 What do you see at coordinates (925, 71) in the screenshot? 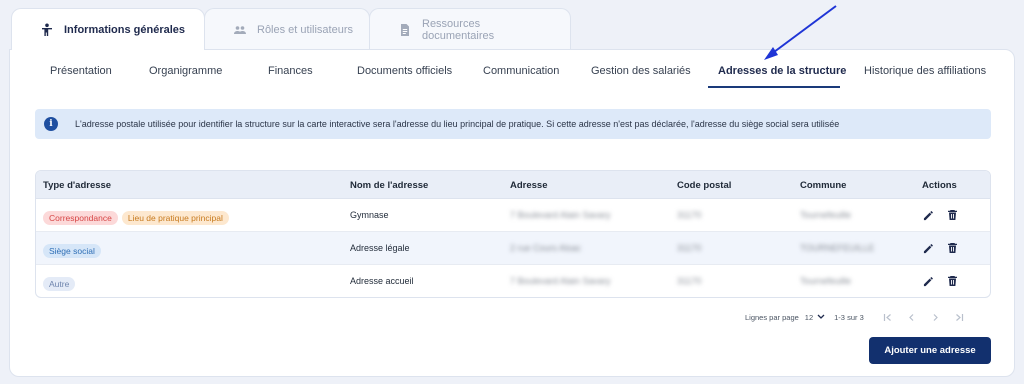
I see `subtab-historique-affiliations: Historique des affiliations` at bounding box center [925, 71].